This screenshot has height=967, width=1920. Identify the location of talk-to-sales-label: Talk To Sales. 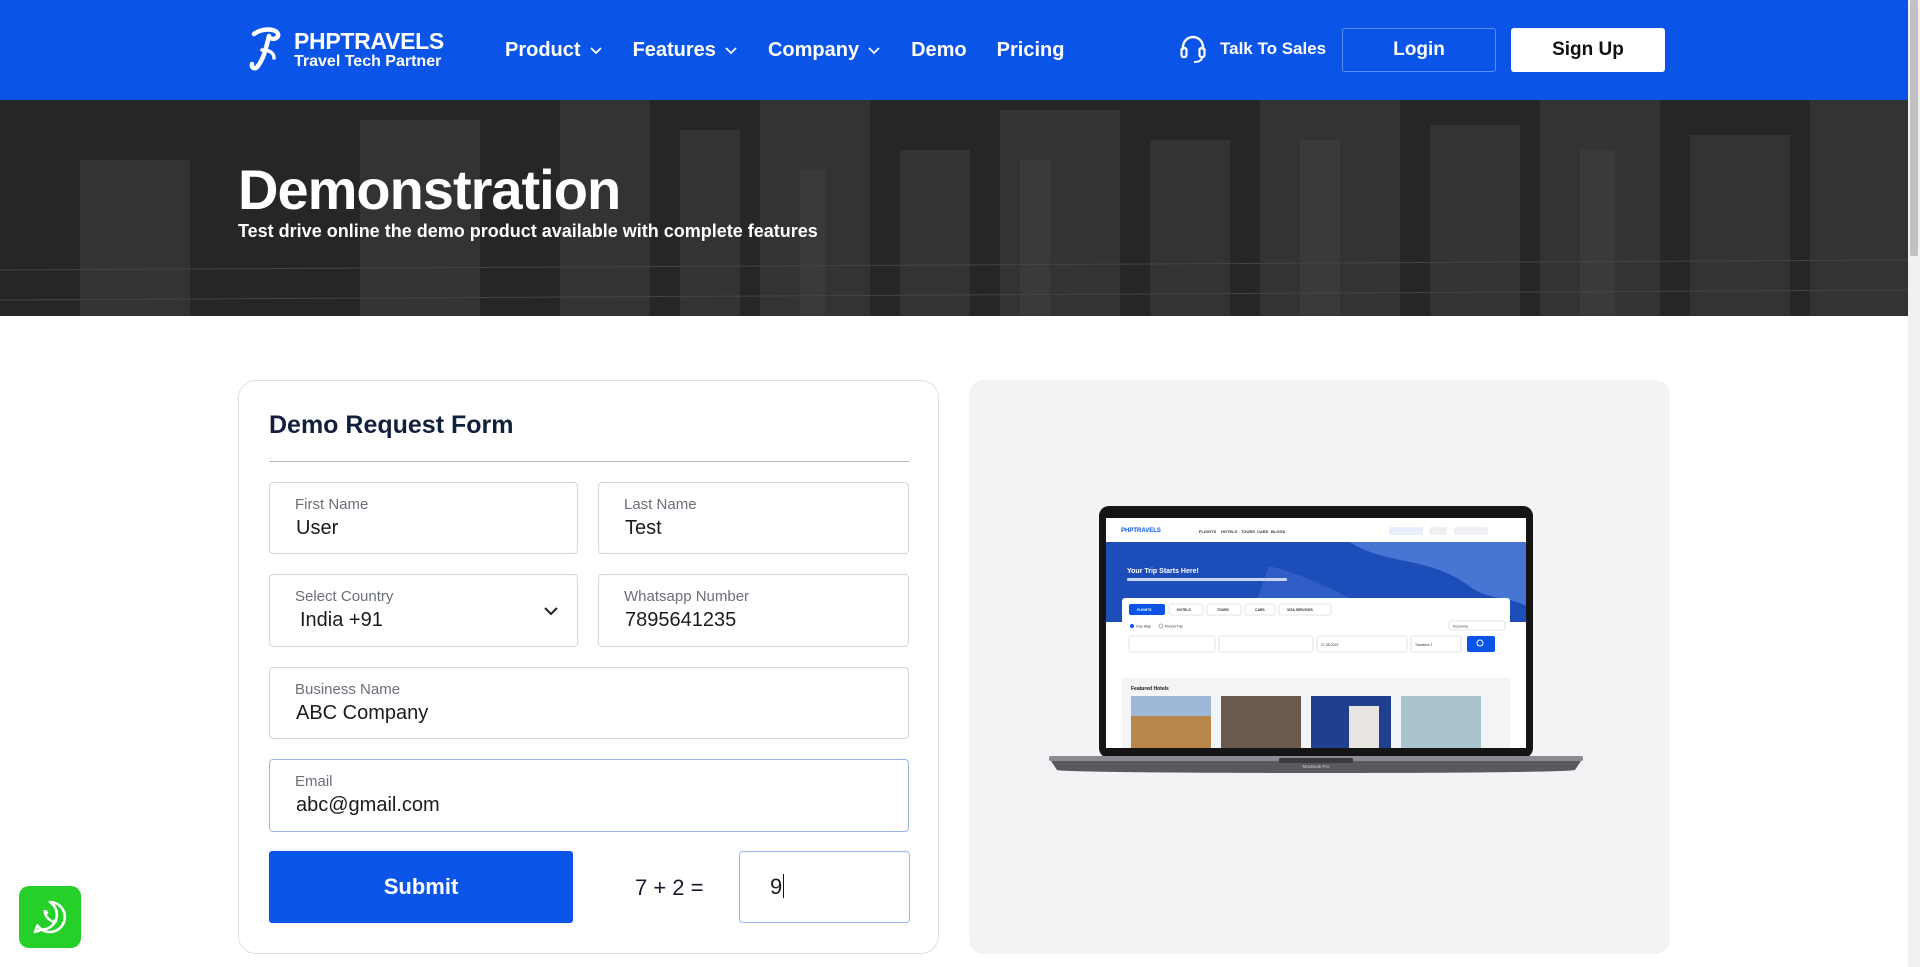
(1273, 48).